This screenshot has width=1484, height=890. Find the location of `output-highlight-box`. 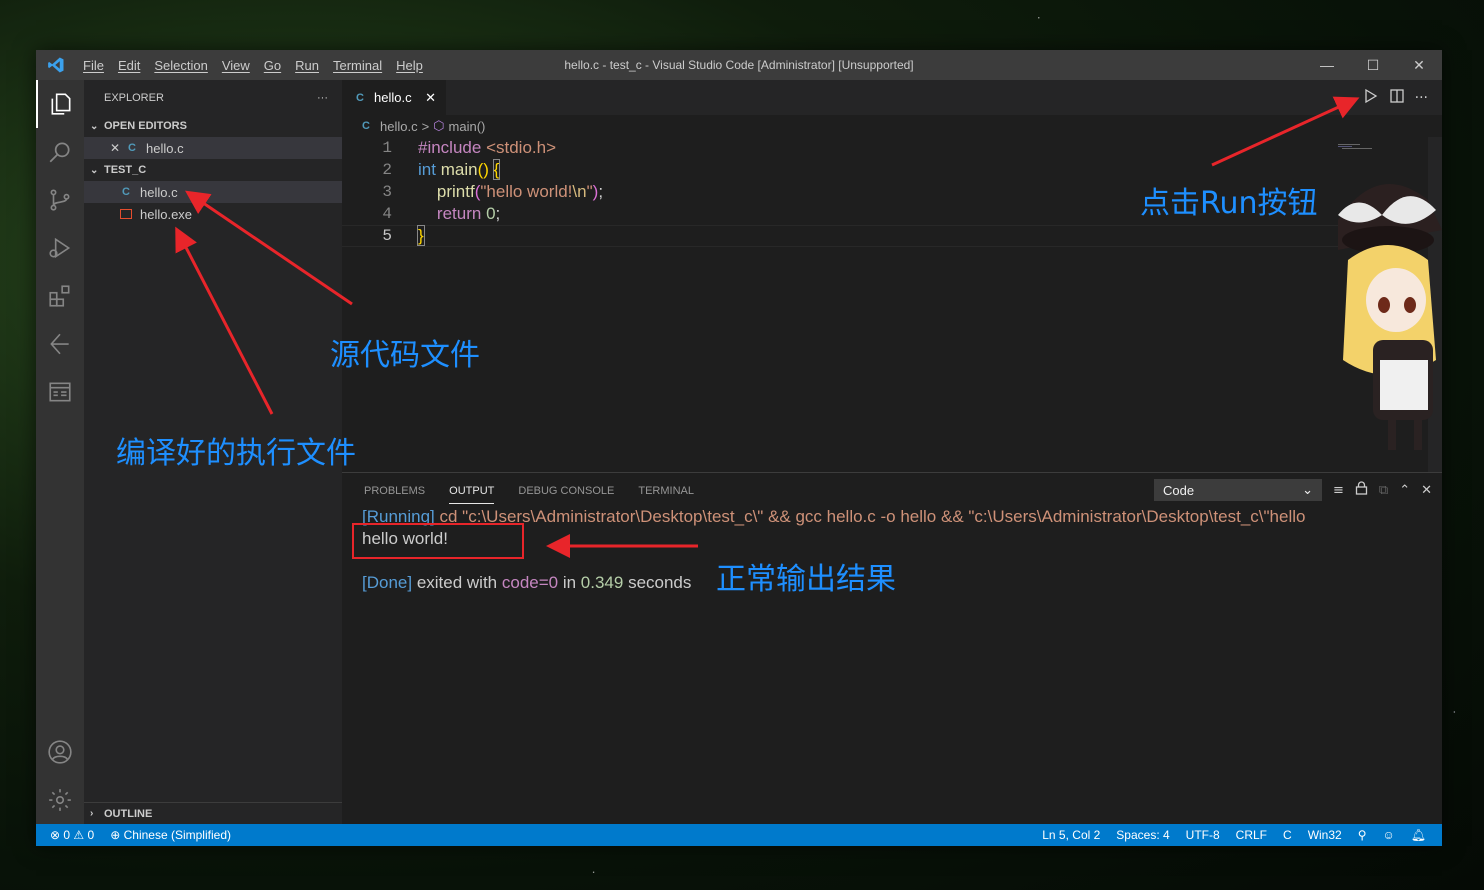

output-highlight-box is located at coordinates (438, 541).